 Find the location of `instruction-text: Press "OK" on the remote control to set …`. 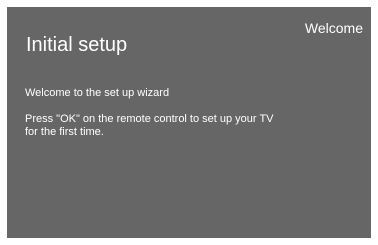

instruction-text: Press "OK" on the remote control to set … is located at coordinates (149, 125).